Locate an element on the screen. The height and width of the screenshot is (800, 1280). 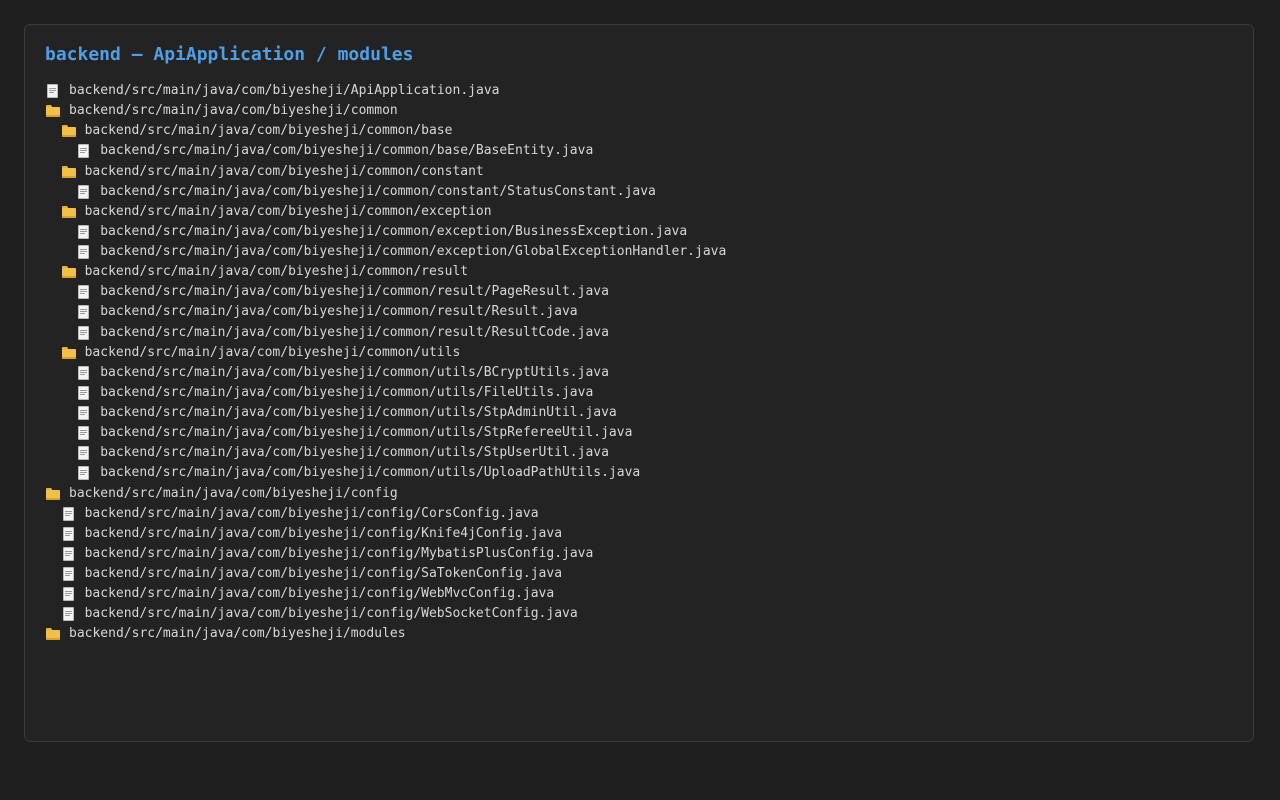
panel-title: backend — ApiApplication / modules is located at coordinates (229, 54).